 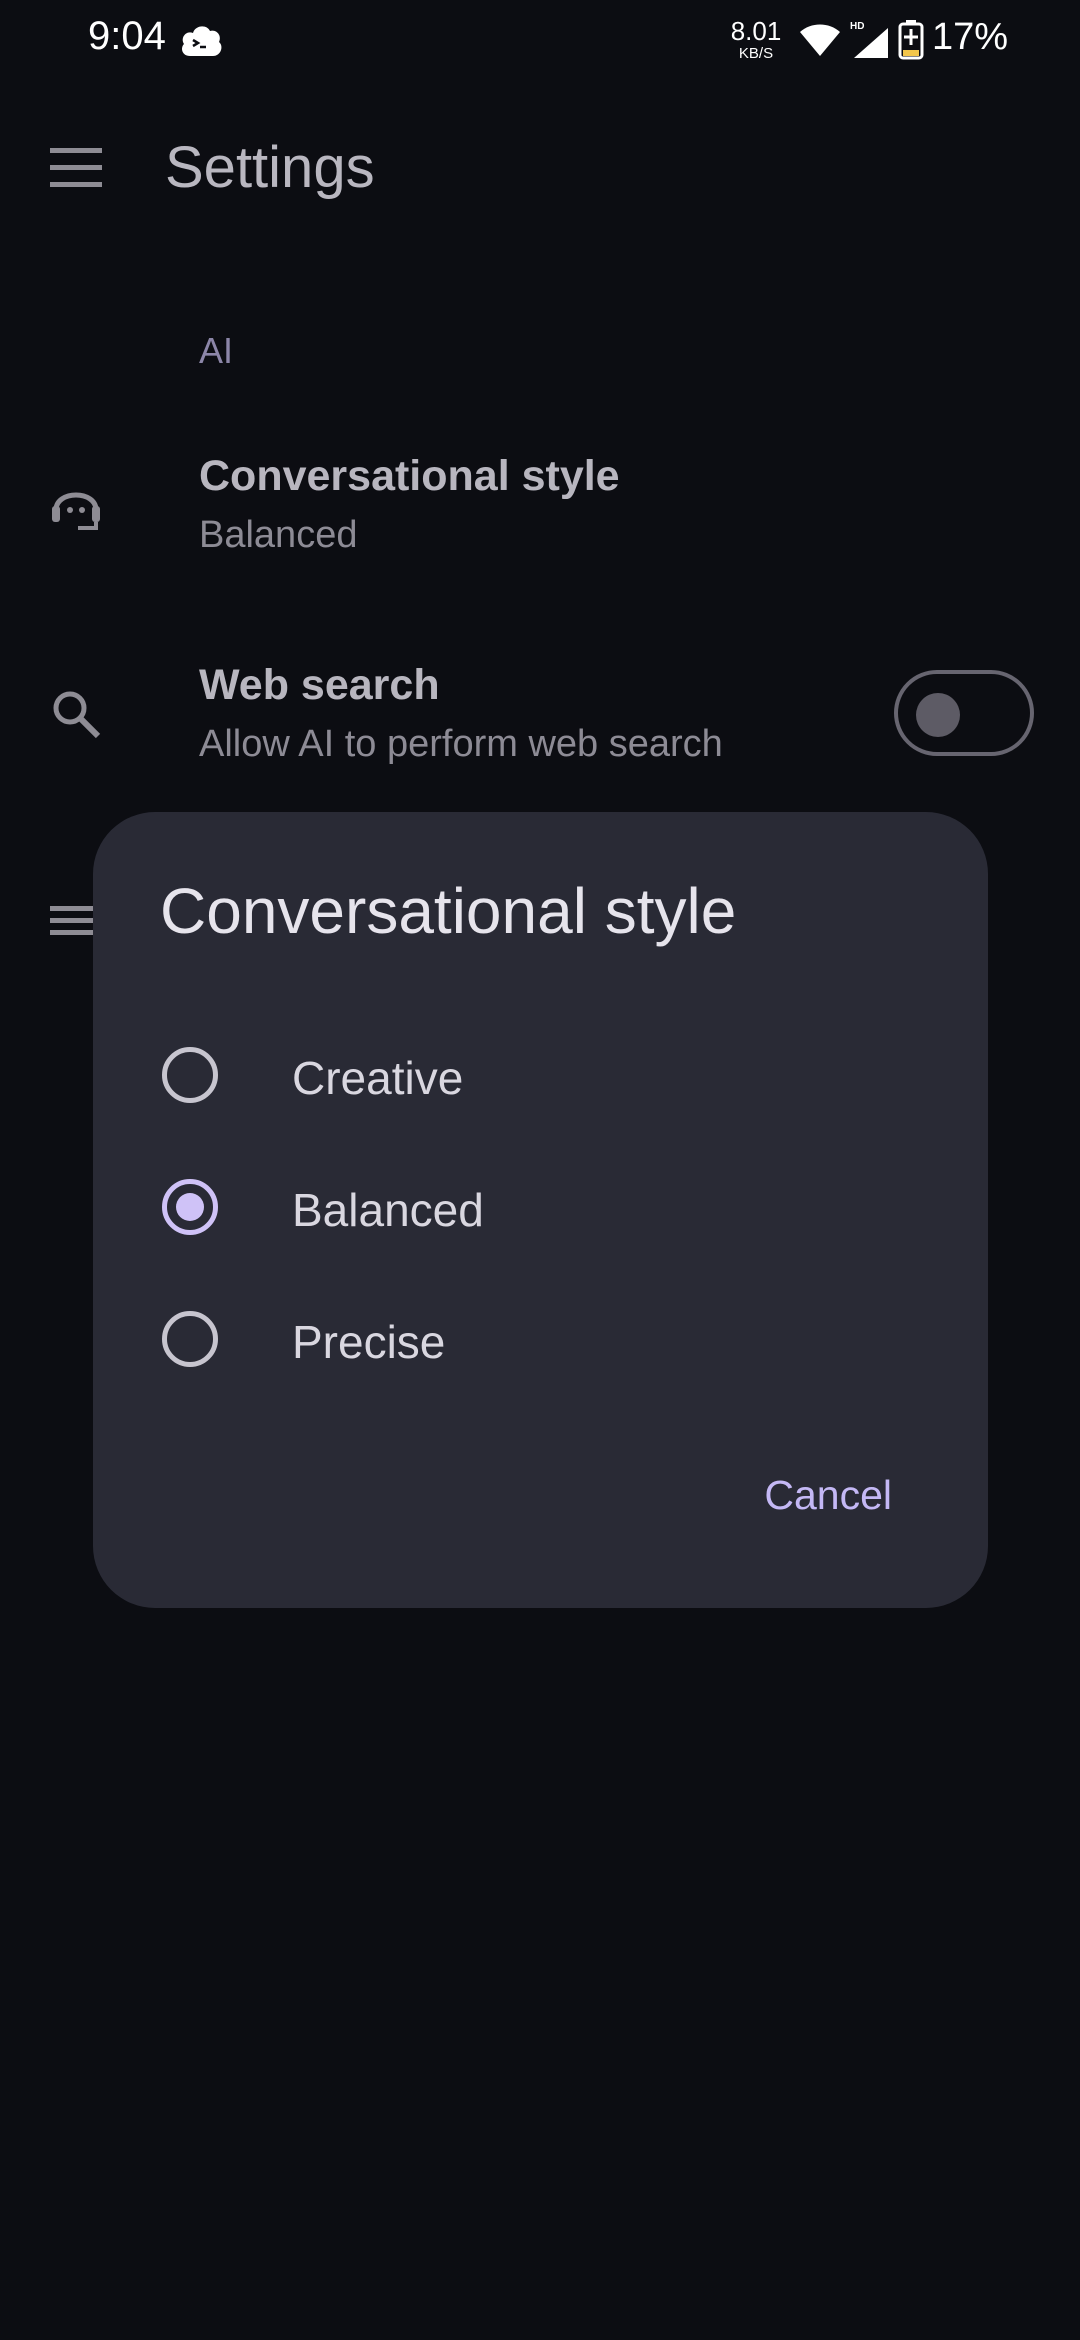 I want to click on web-search-toggle, so click(x=964, y=713).